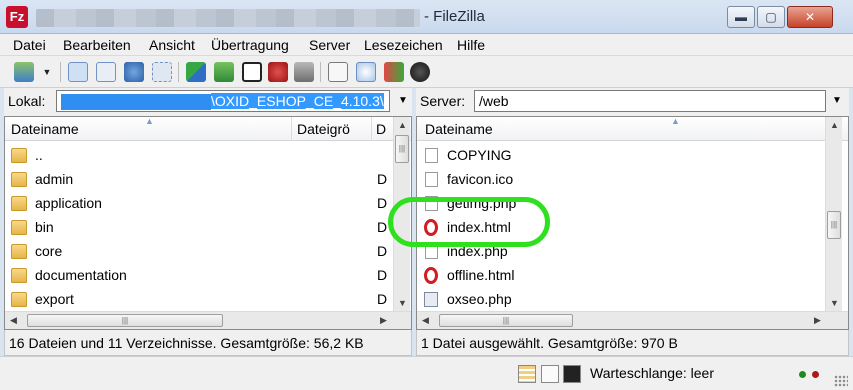 Image resolution: width=853 pixels, height=390 pixels. I want to click on list-item: favicon.ico, so click(632, 180).